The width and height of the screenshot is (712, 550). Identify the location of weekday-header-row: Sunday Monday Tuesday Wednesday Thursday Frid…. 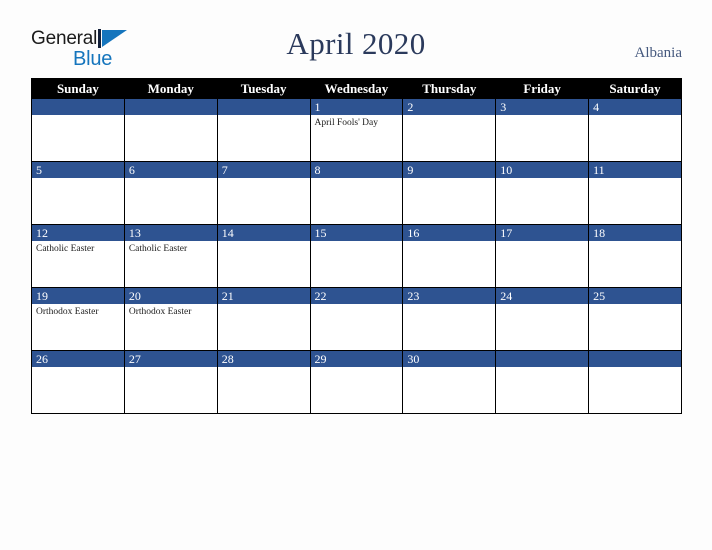
(356, 88).